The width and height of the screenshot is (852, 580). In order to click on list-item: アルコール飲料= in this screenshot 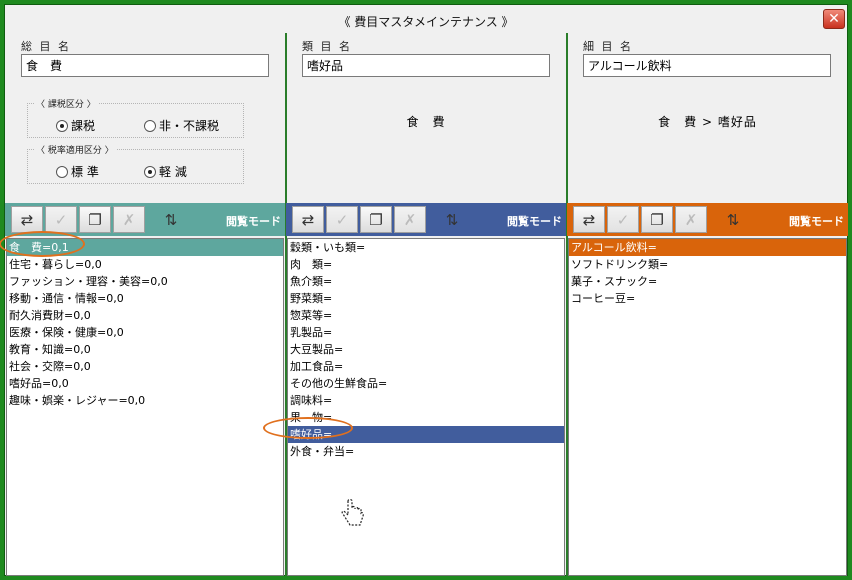, I will do `click(707, 247)`.